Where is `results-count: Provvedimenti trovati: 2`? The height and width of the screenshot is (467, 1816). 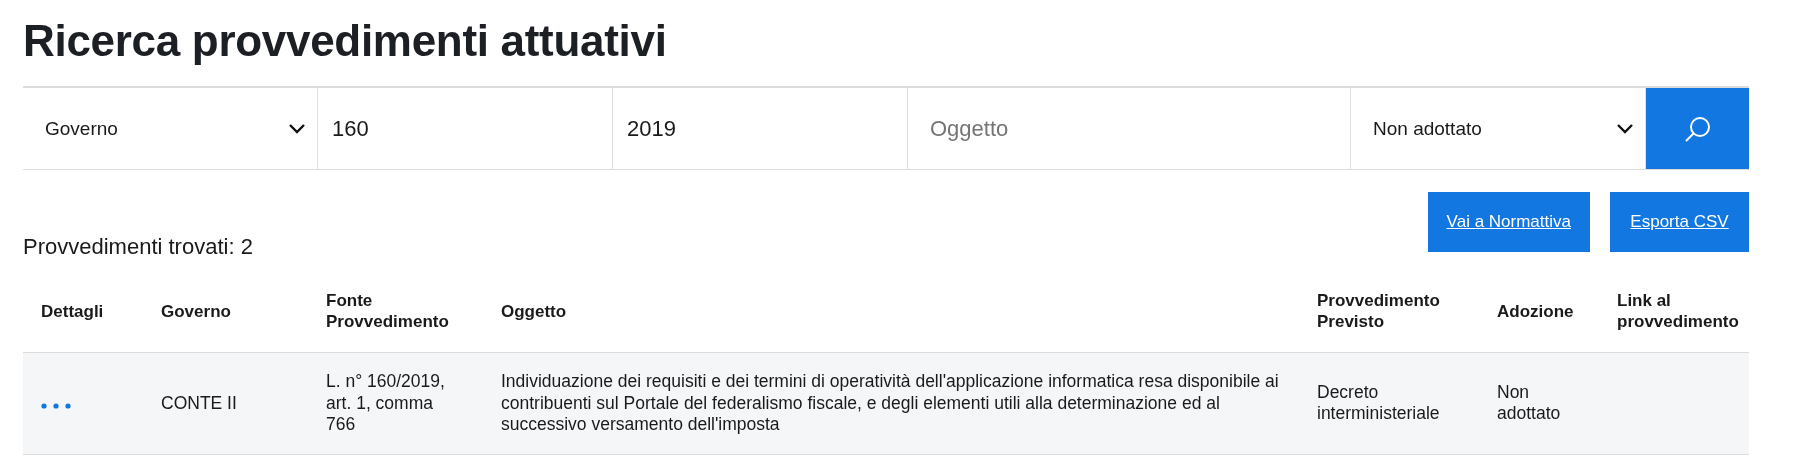
results-count: Provvedimenti trovati: 2 is located at coordinates (138, 247).